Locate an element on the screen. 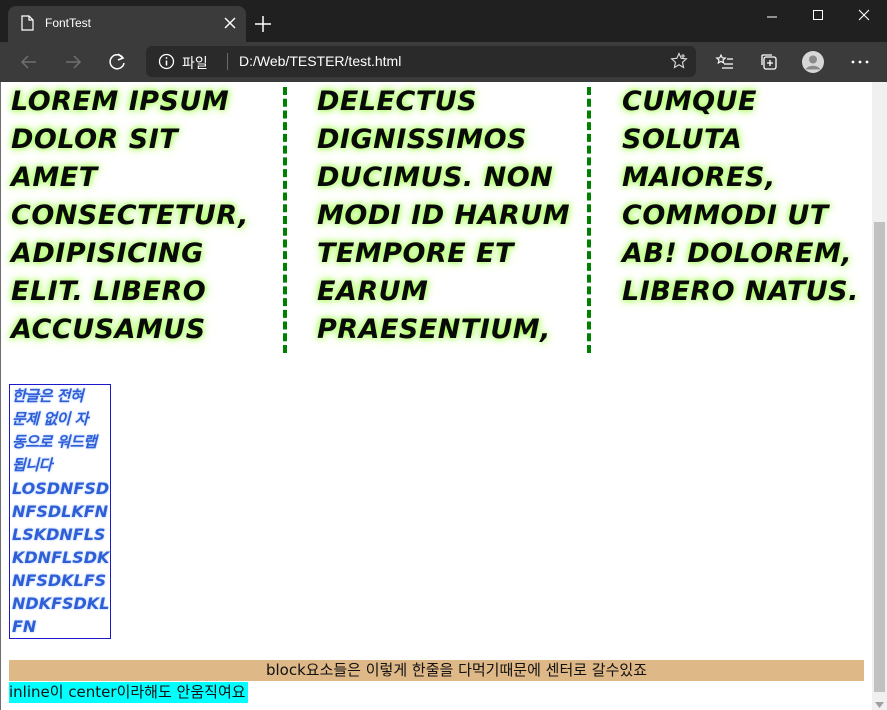  inline-text: inline이 center이라해도 안움직여요 is located at coordinates (128, 692).